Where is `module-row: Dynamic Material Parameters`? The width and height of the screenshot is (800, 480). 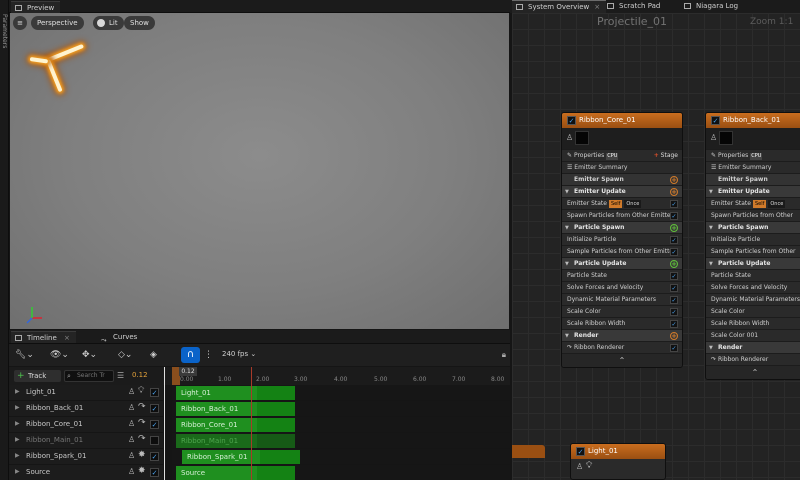
module-row: Dynamic Material Parameters is located at coordinates (753, 299).